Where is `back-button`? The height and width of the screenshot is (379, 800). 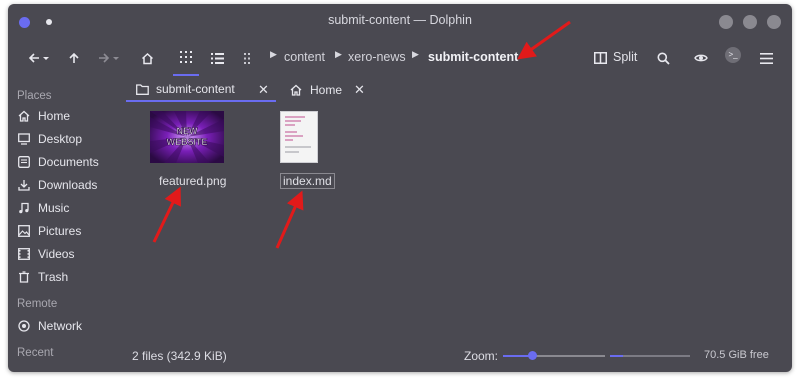
back-button is located at coordinates (39, 58).